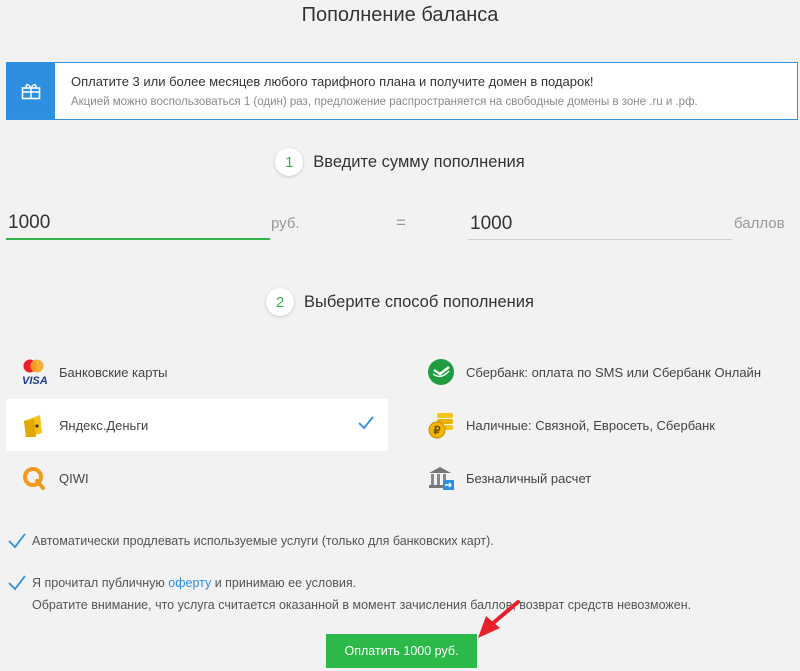 This screenshot has width=800, height=671. I want to click on cash-coins-icon: ₽, so click(441, 425).